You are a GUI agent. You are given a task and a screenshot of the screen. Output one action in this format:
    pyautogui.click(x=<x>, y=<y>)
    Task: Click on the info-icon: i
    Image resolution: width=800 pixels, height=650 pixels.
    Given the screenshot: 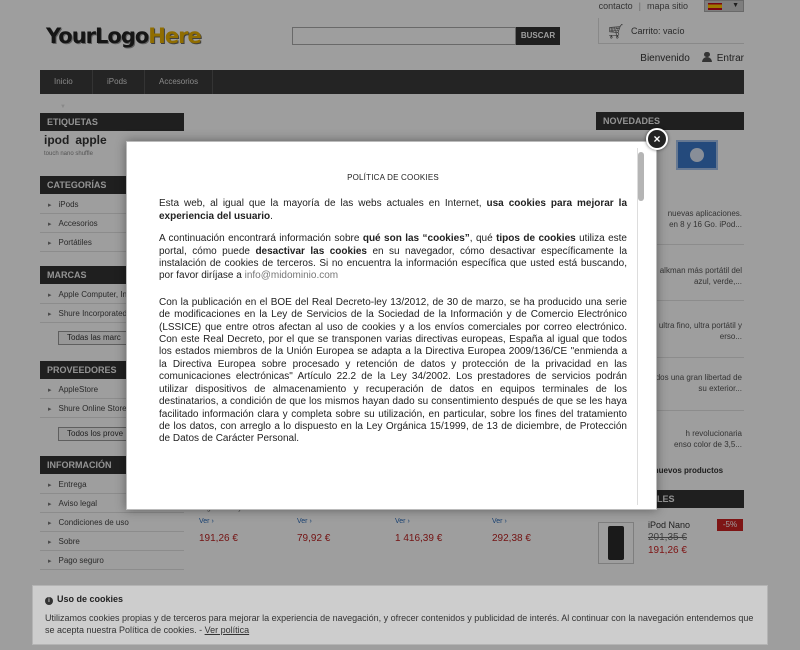 What is the action you would take?
    pyautogui.click(x=49, y=601)
    